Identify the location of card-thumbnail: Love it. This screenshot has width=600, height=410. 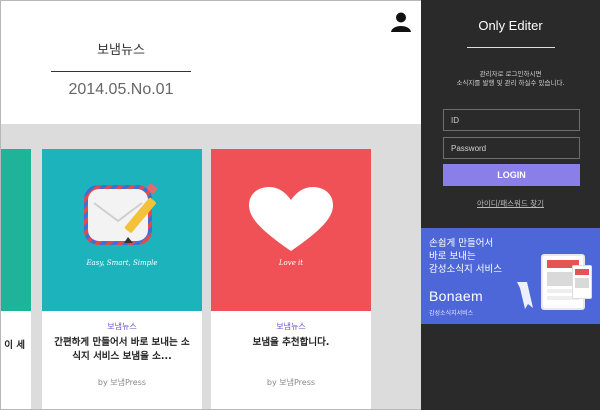
(291, 230).